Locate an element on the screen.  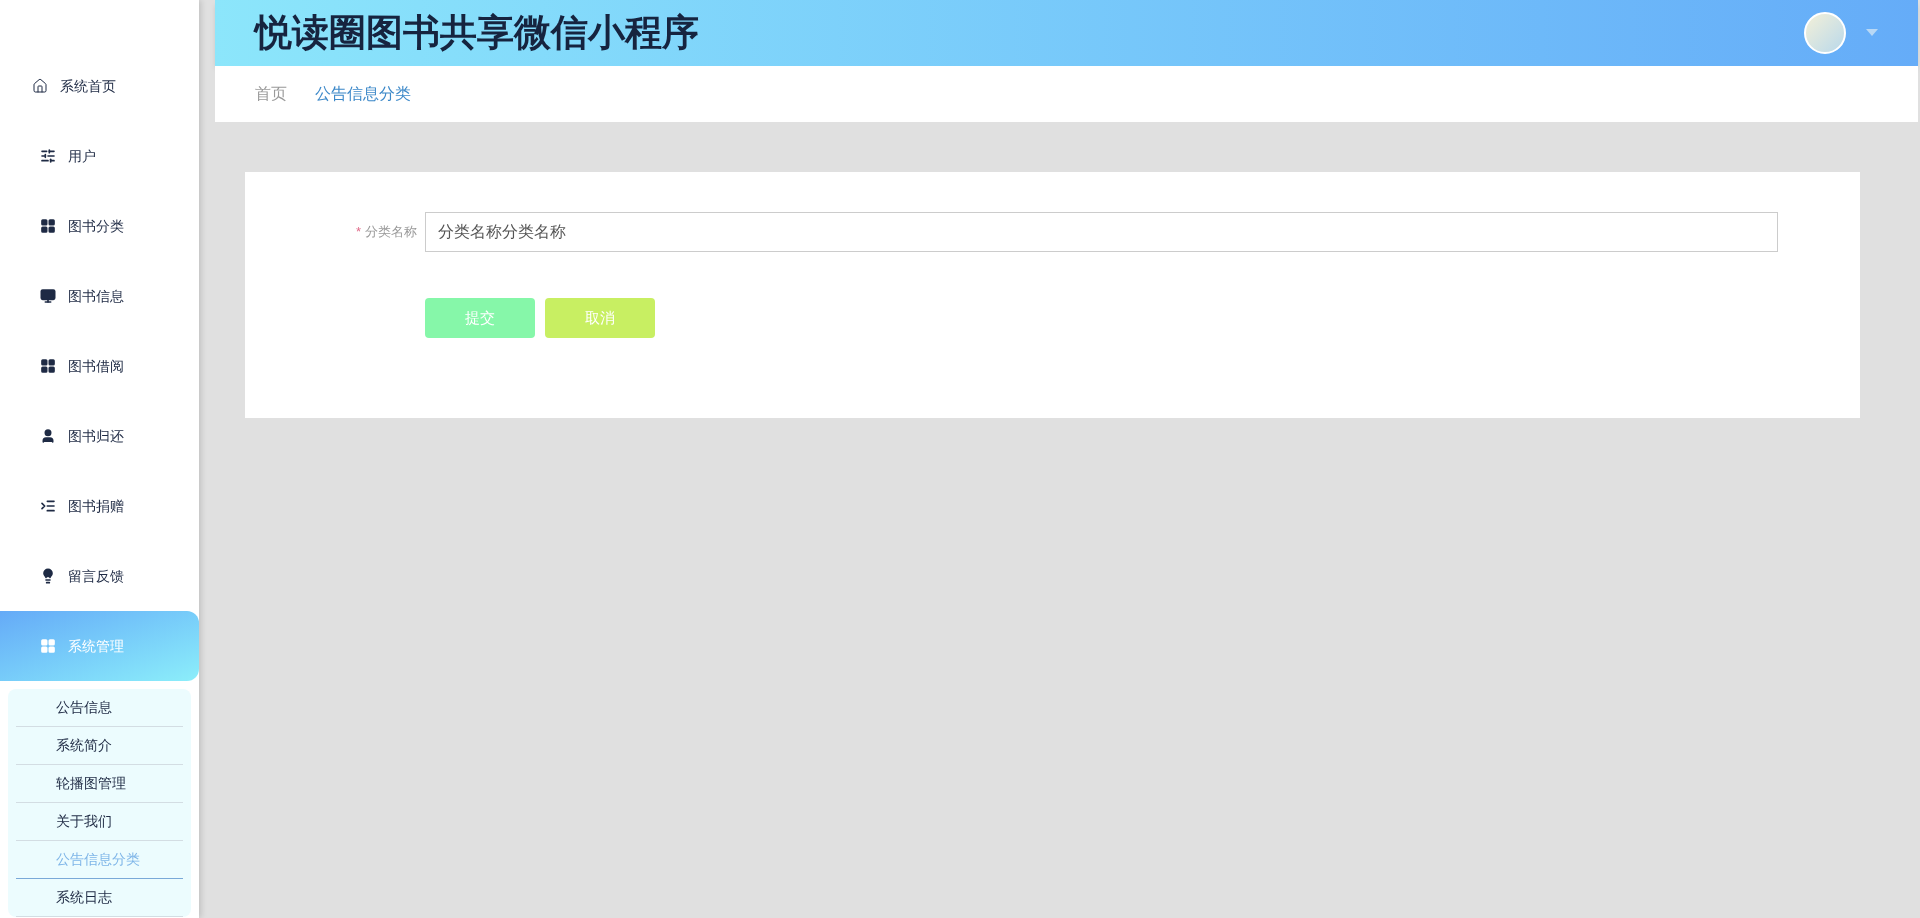
lightbulb-icon is located at coordinates (48, 576).